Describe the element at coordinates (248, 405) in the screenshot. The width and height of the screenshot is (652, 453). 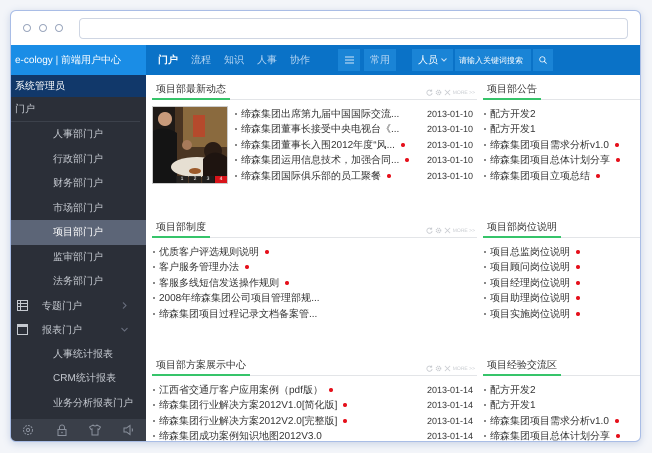
I see `news-link: 缔森集团行业解决方案2012V1.0[简化版]` at that location.